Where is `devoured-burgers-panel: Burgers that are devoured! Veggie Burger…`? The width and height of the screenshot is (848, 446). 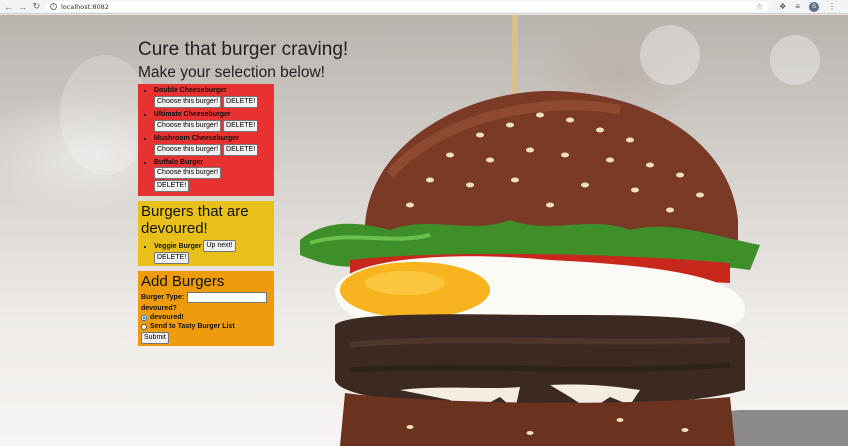 devoured-burgers-panel: Burgers that are devoured! Veggie Burger… is located at coordinates (206, 233).